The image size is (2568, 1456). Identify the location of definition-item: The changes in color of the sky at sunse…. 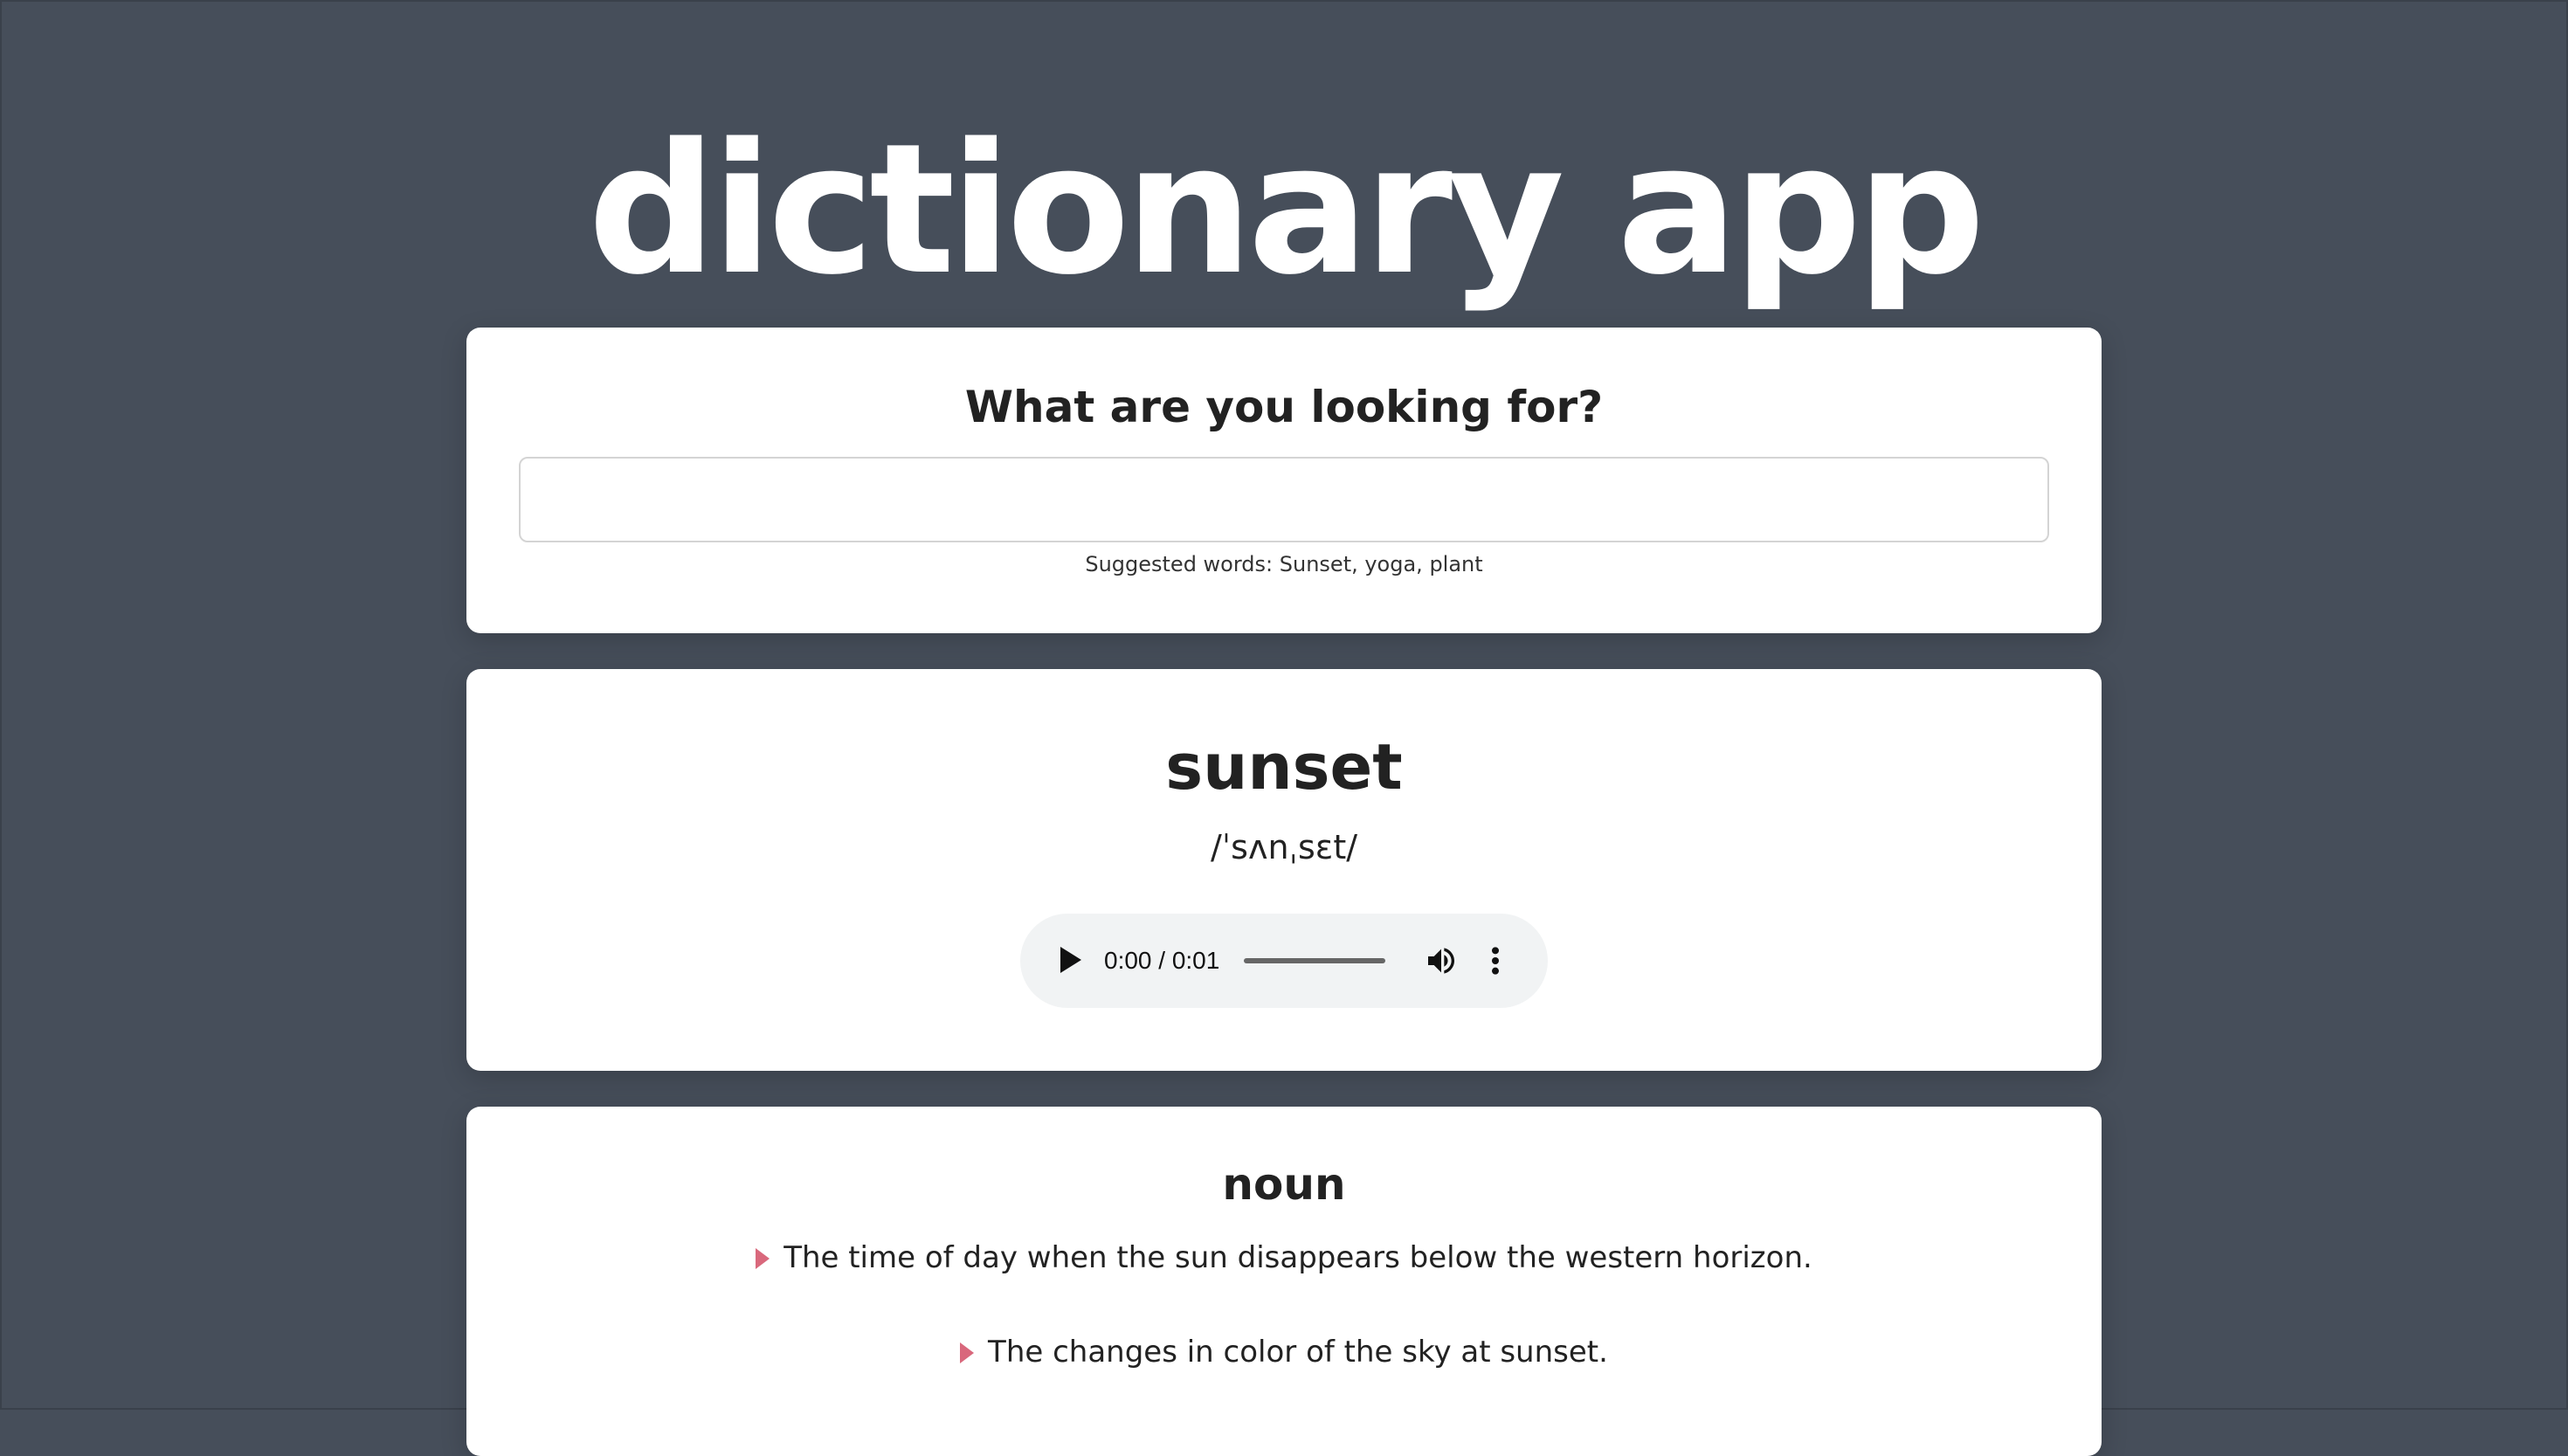
(1284, 1352).